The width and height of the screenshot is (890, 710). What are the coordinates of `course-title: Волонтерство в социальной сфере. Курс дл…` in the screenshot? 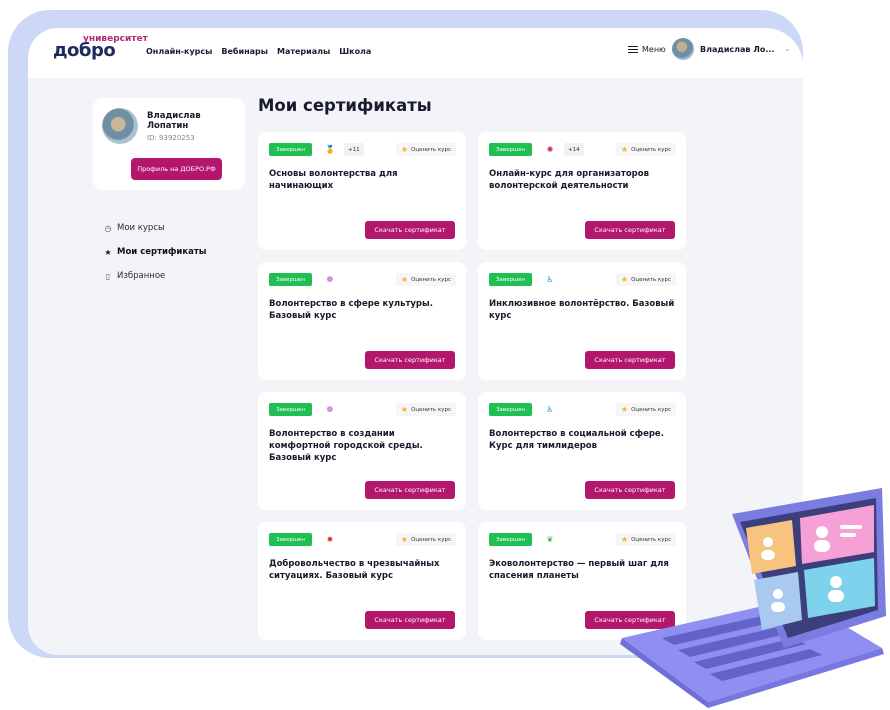 It's located at (576, 440).